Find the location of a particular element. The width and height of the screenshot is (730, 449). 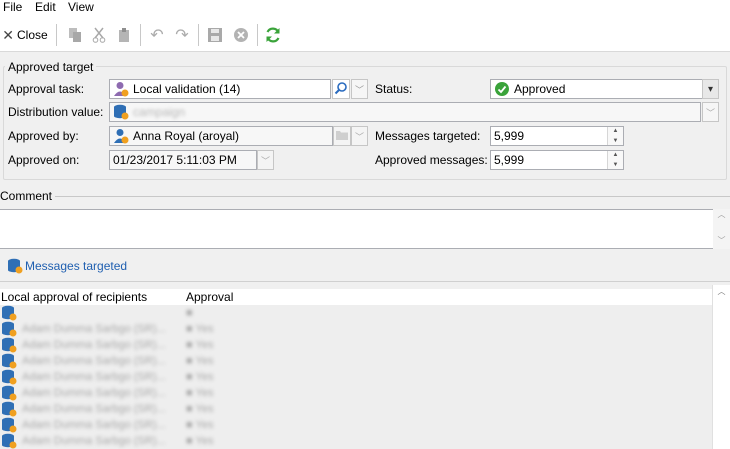

messages-targeted-link: Messages targeted is located at coordinates (67, 266).